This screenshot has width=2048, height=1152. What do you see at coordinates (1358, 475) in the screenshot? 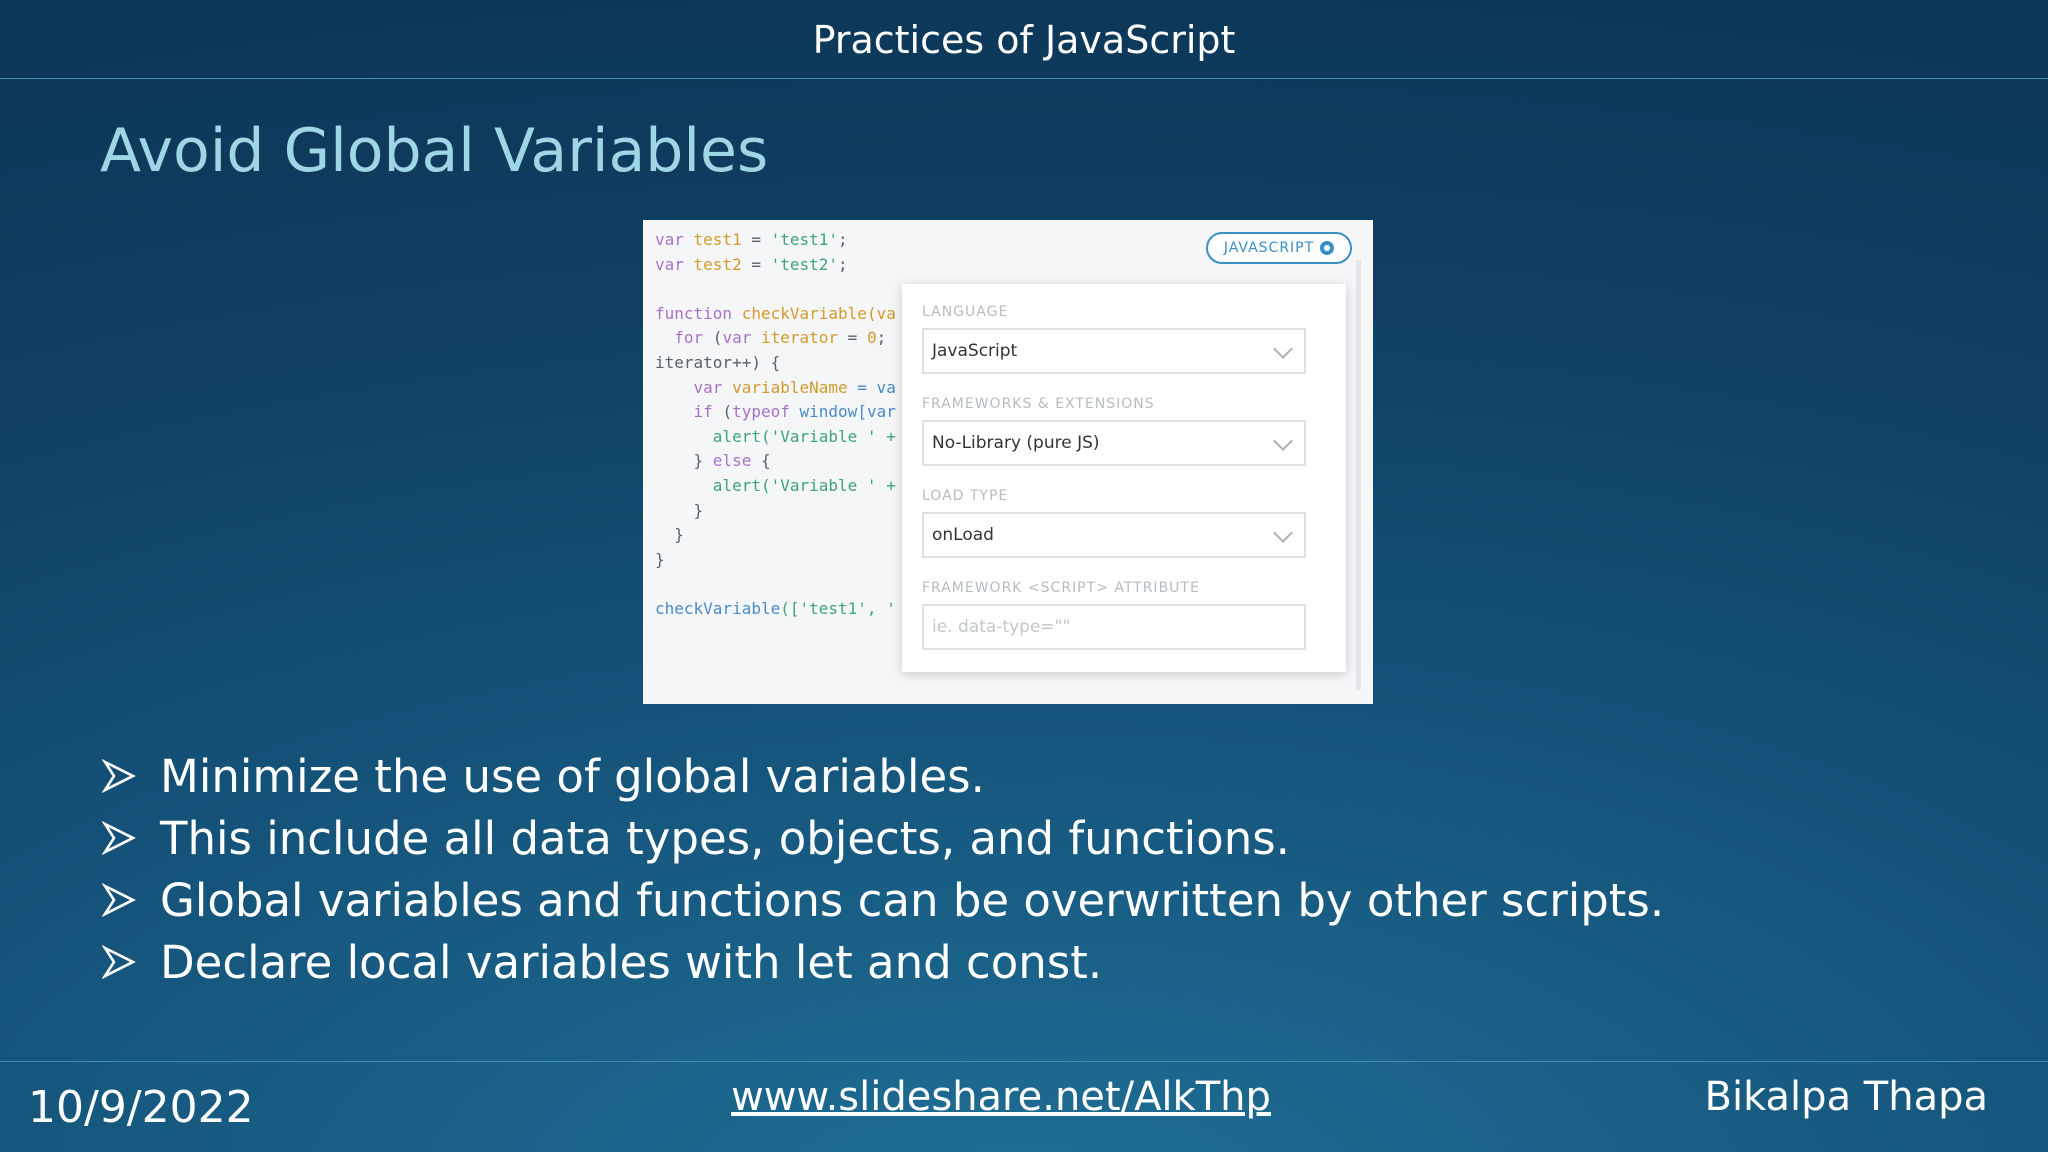
I see `scrollbar` at bounding box center [1358, 475].